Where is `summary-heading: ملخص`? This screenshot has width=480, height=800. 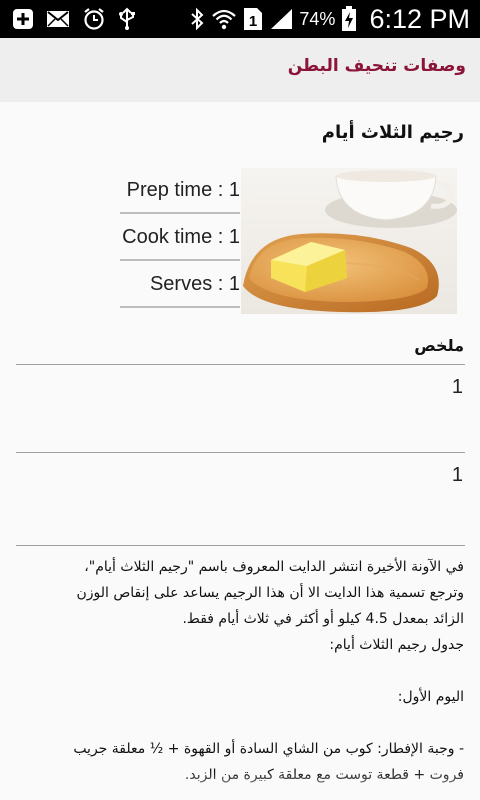 summary-heading: ملخص is located at coordinates (439, 345).